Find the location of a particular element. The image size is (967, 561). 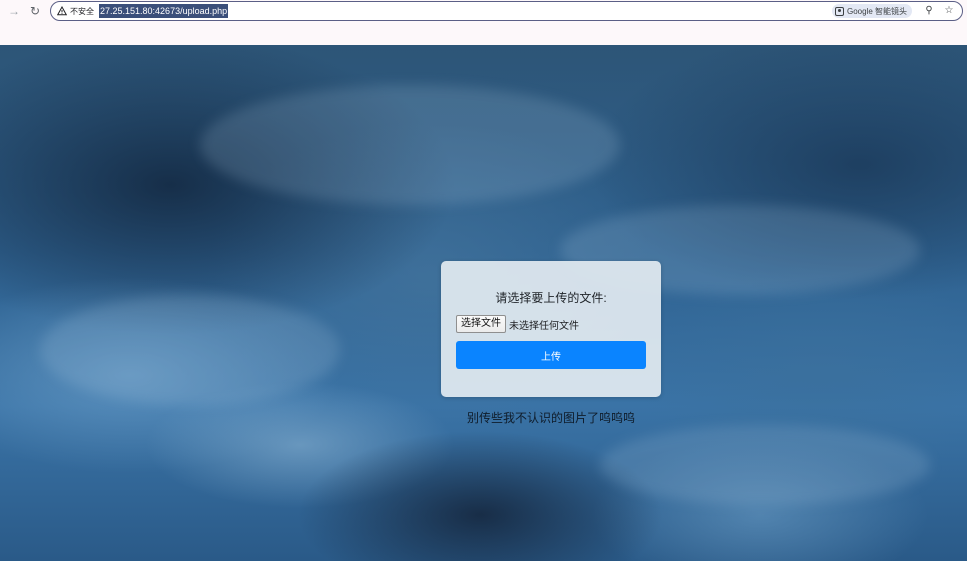

google-lens-button: Google 智能镜头 is located at coordinates (872, 11).